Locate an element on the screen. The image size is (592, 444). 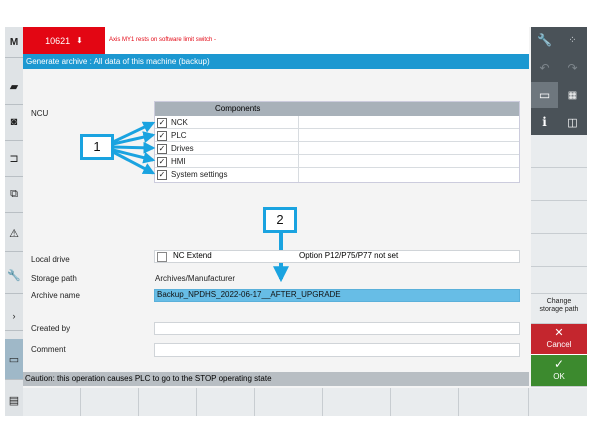
created-by-input is located at coordinates (337, 328).